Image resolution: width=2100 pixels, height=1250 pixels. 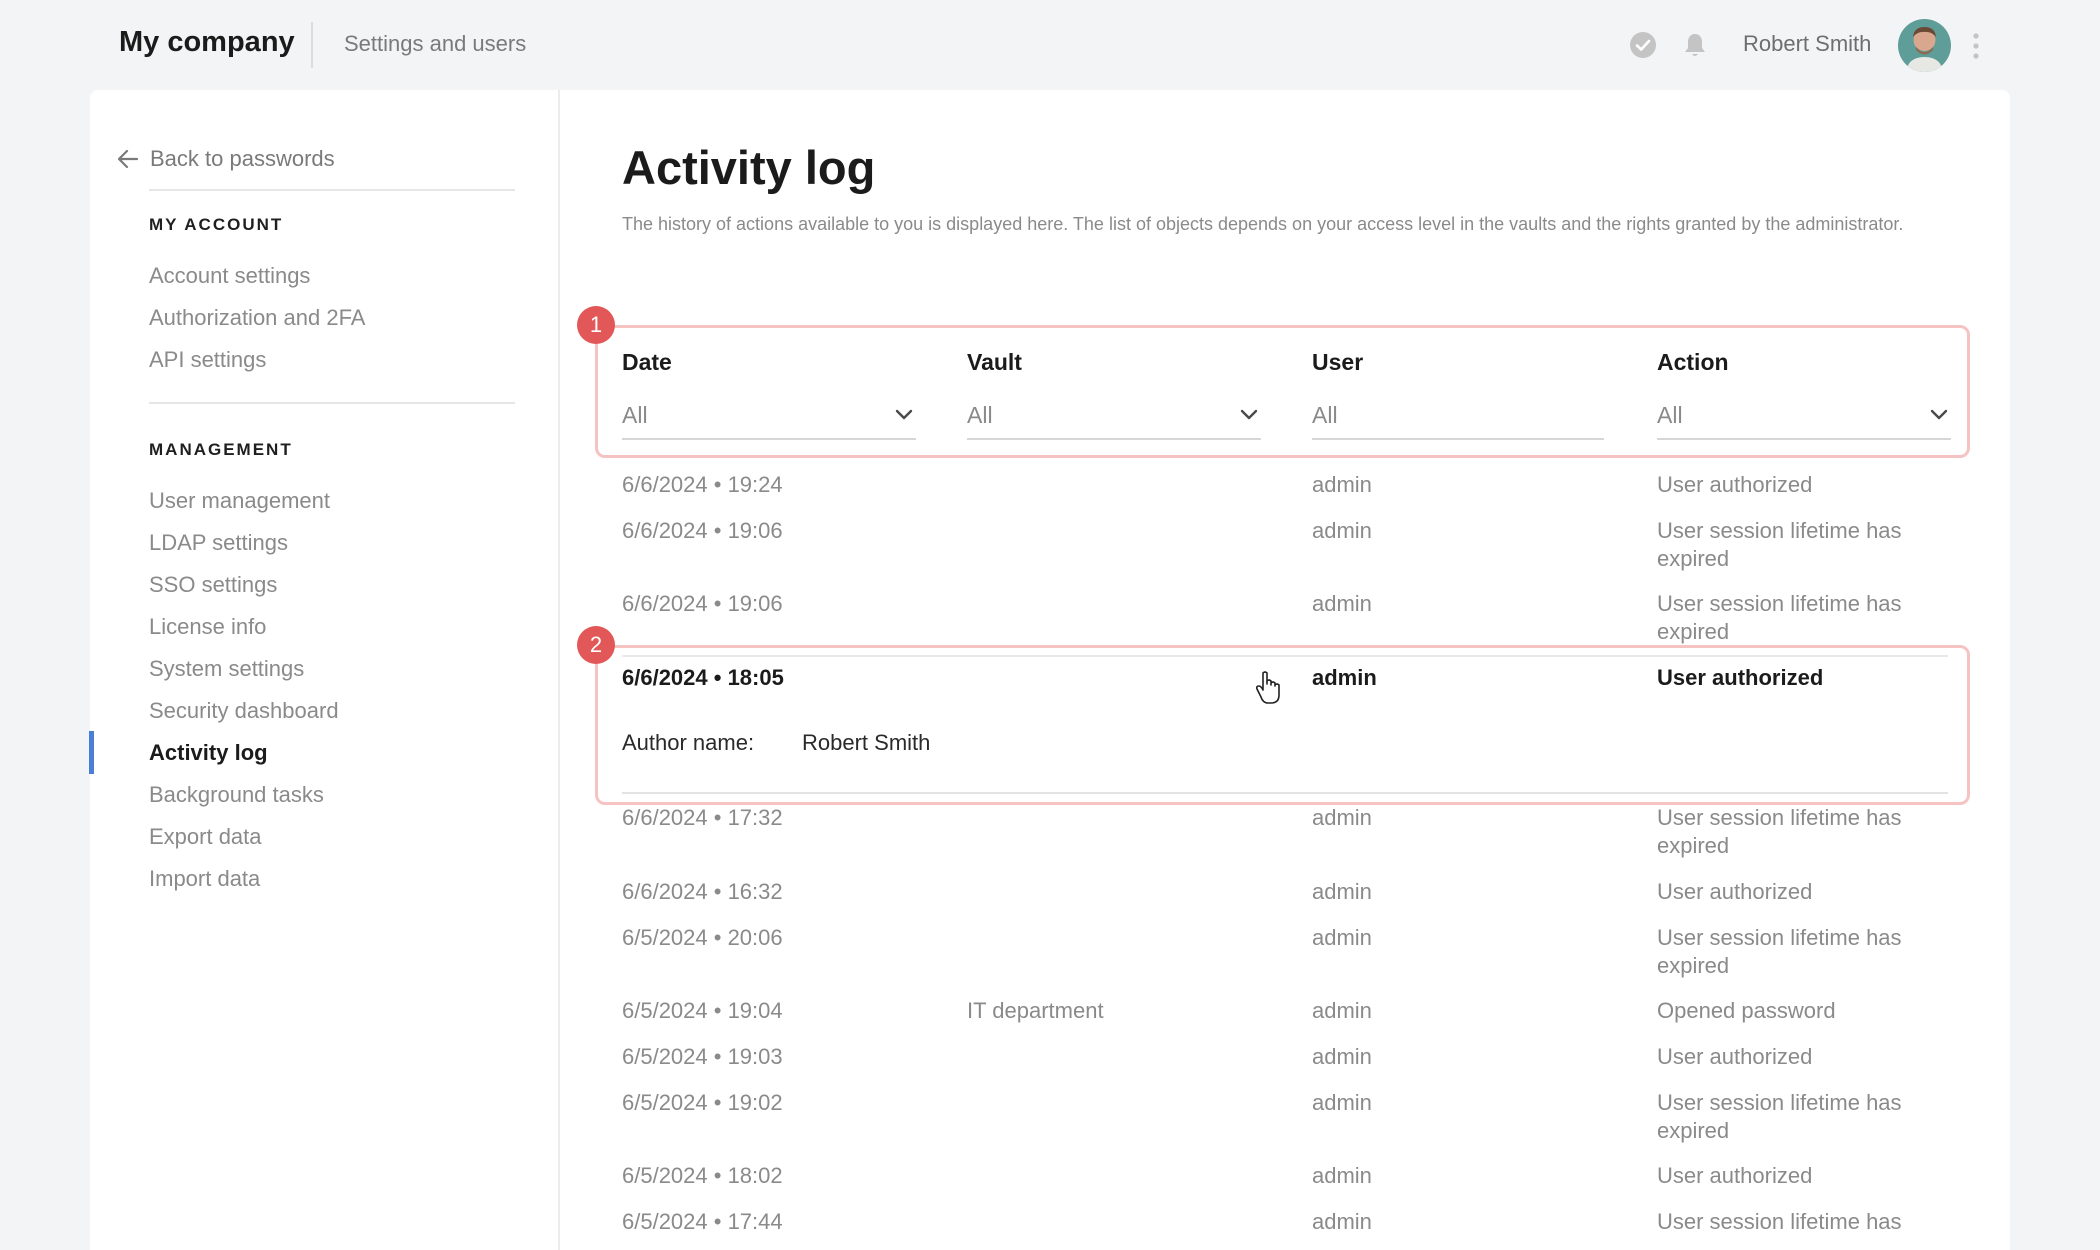 What do you see at coordinates (1035, 1011) in the screenshot?
I see `row-vault: IT department` at bounding box center [1035, 1011].